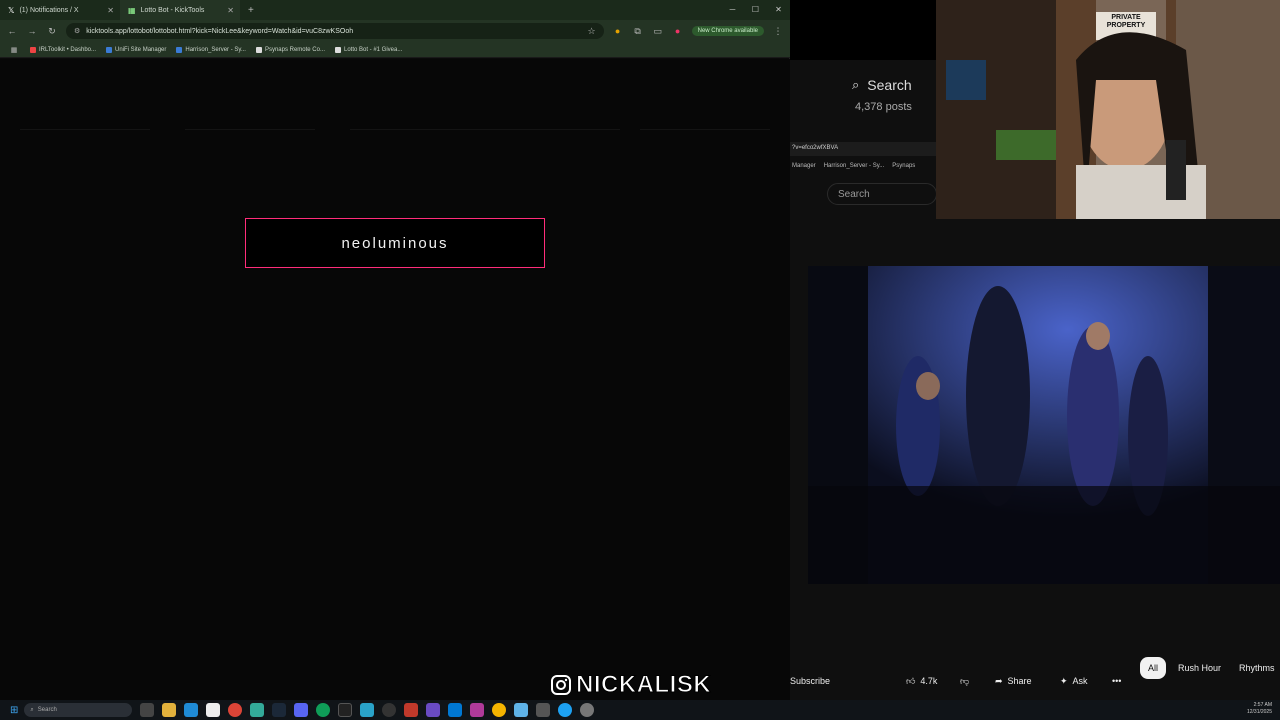 The height and width of the screenshot is (720, 1280). What do you see at coordinates (778, 10) in the screenshot?
I see `close-window-icon: ✕` at bounding box center [778, 10].